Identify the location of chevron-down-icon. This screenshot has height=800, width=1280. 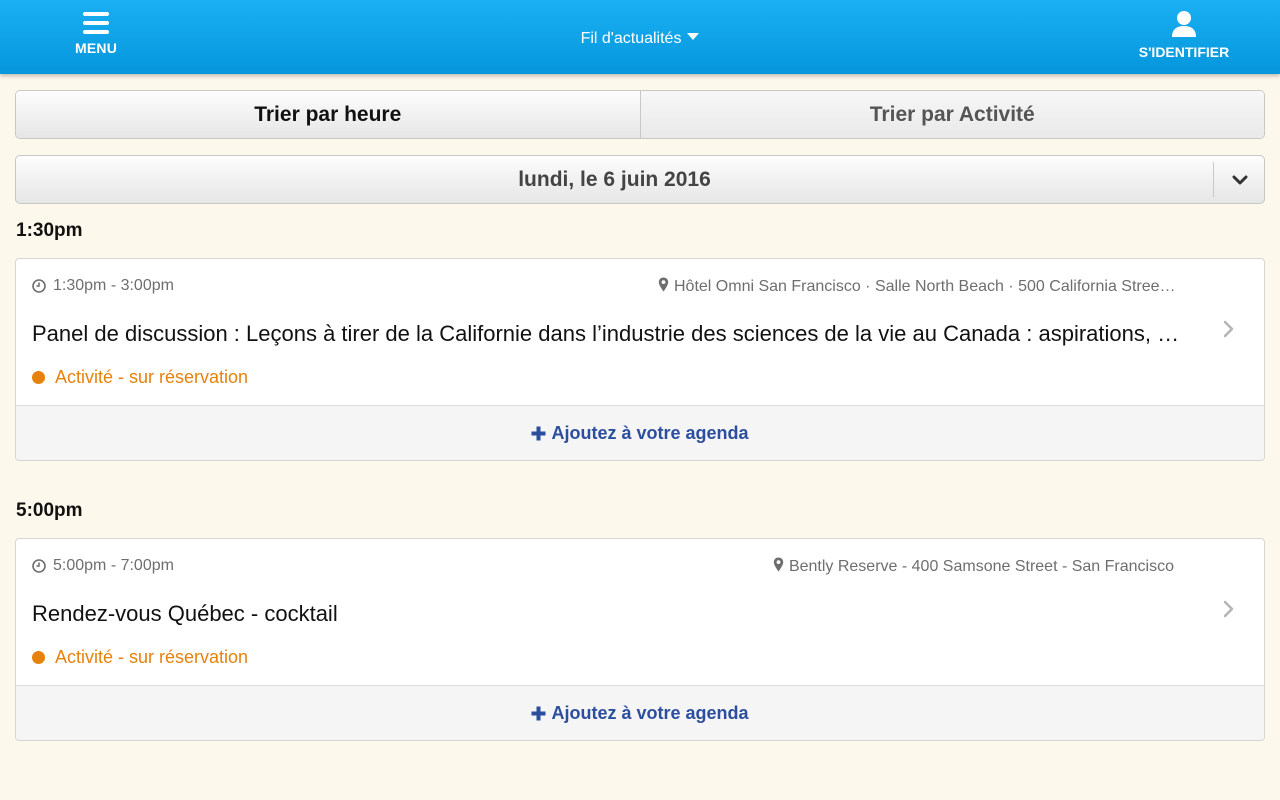
(1239, 179).